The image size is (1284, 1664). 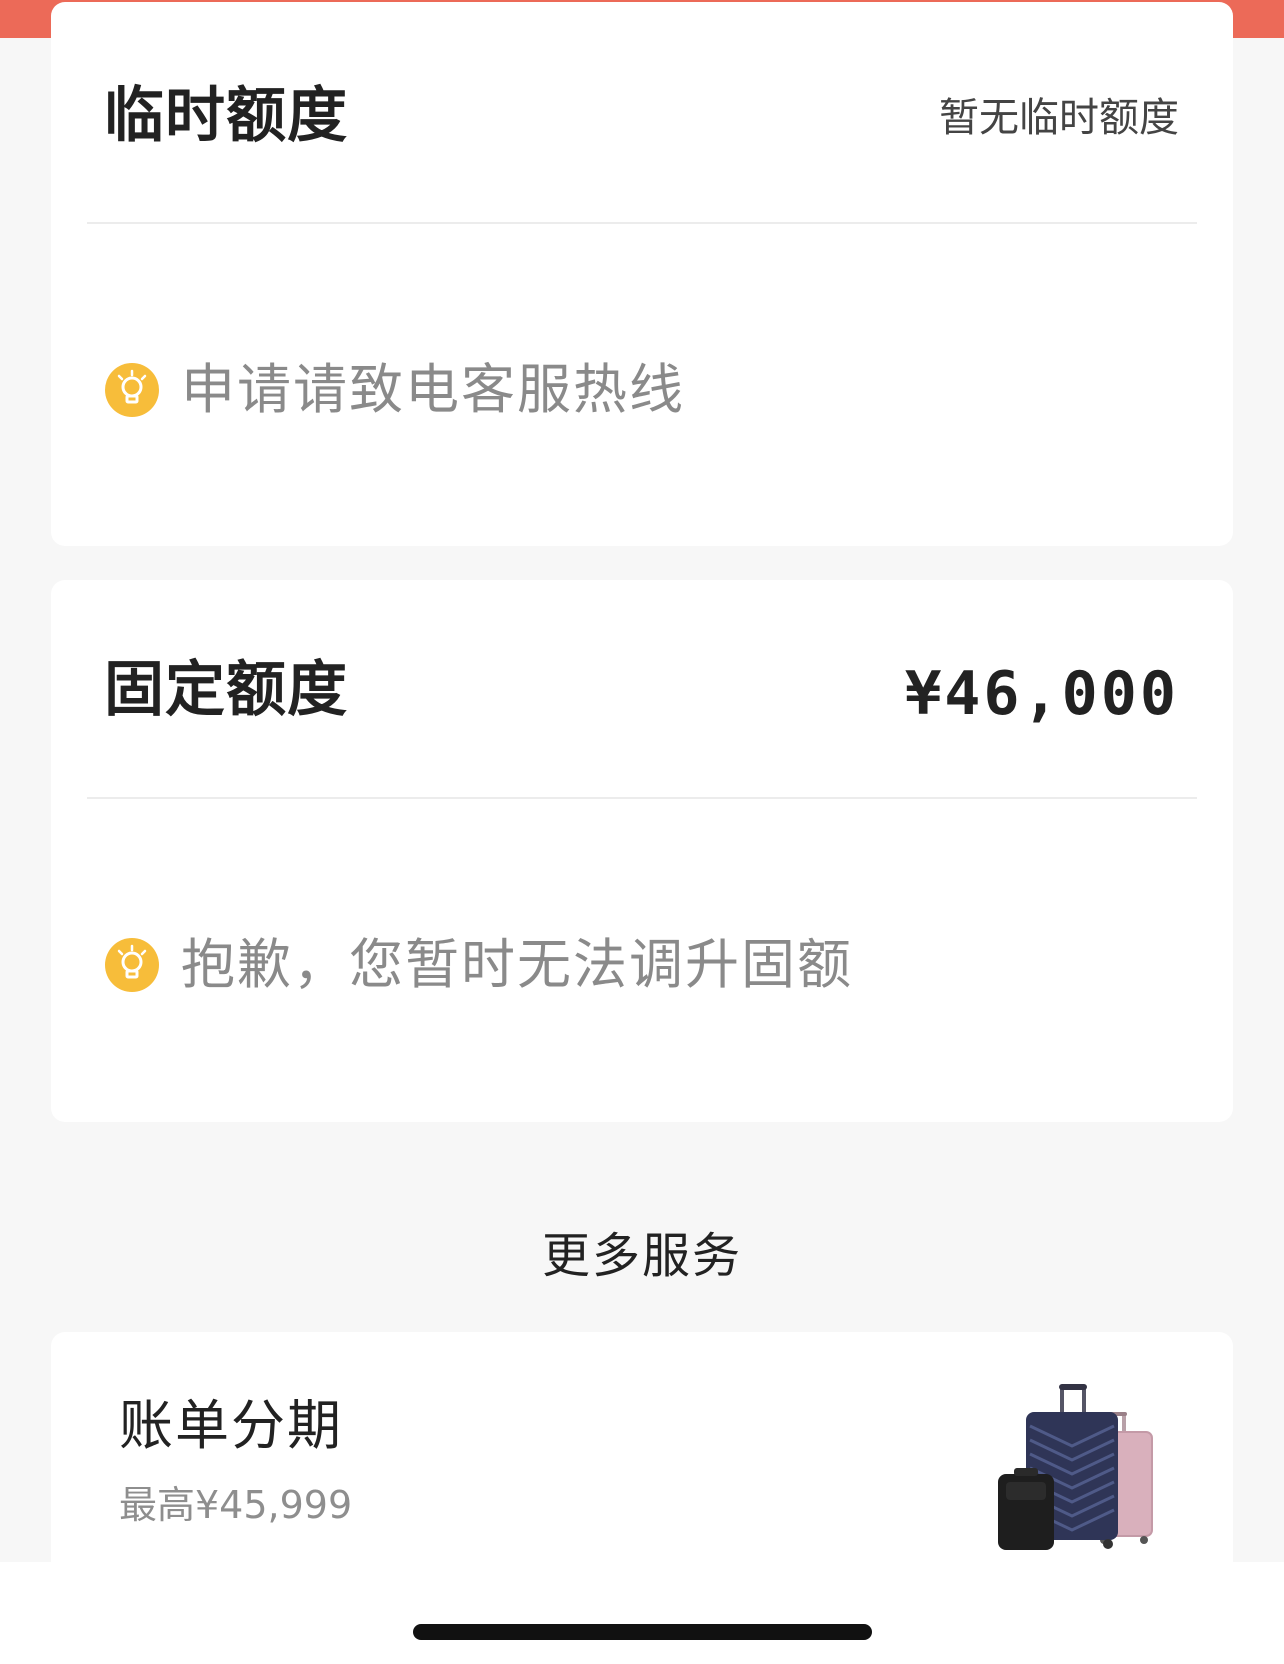 What do you see at coordinates (226, 690) in the screenshot?
I see `fixed-limit-title: 固定额度` at bounding box center [226, 690].